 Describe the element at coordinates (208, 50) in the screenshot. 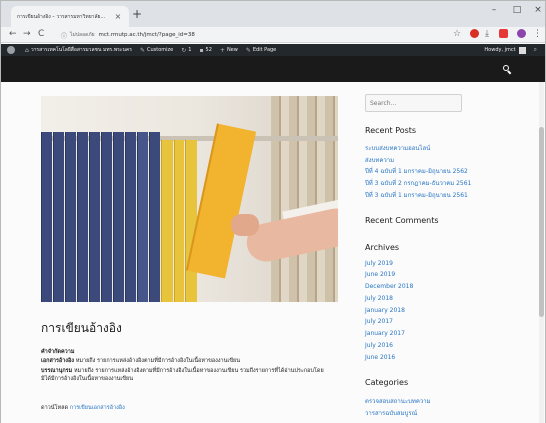

I see `comments-count: 52` at that location.